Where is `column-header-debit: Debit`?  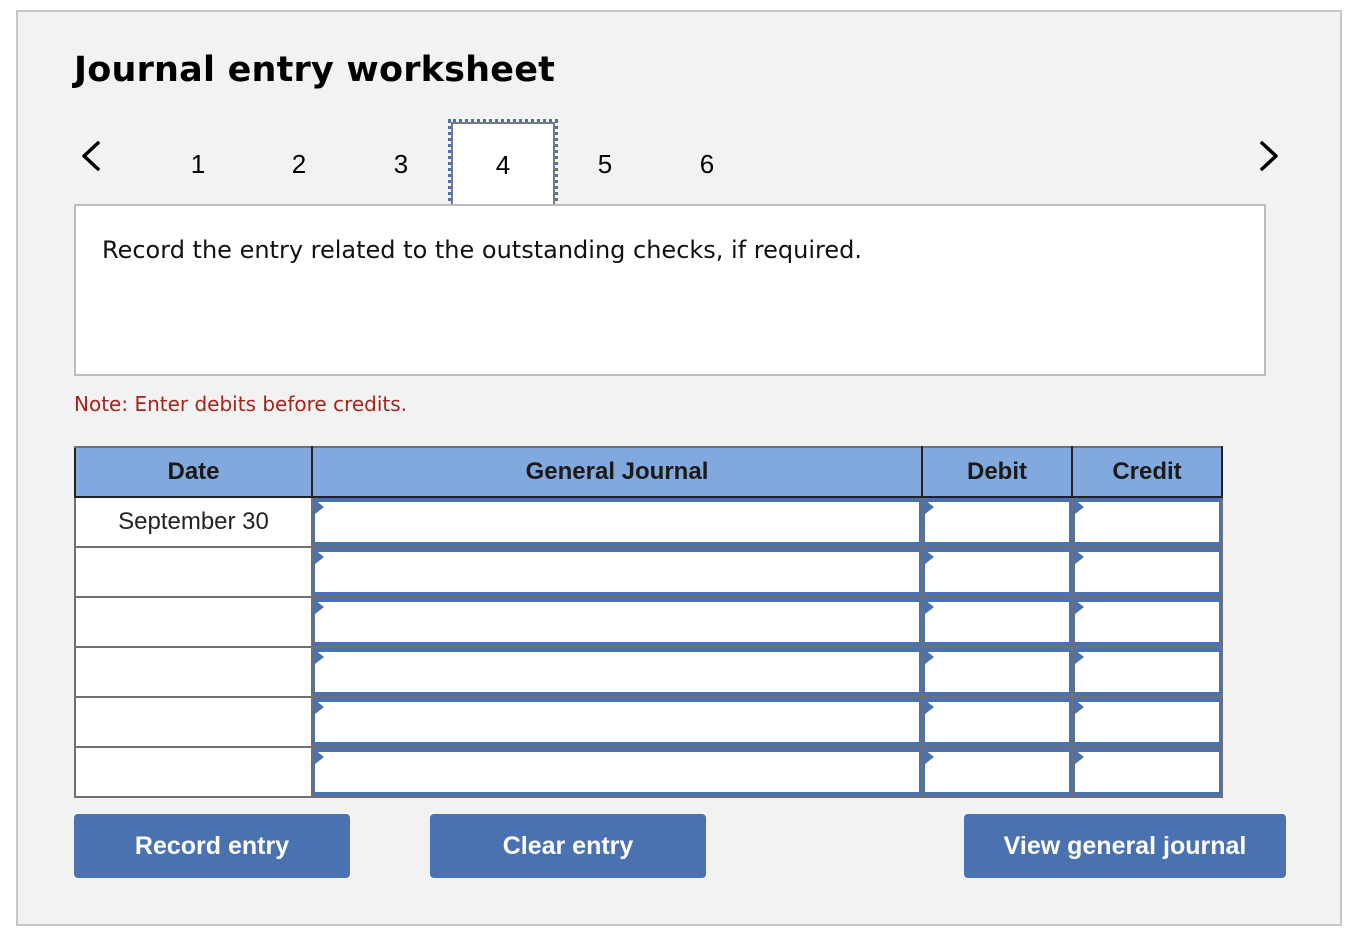 column-header-debit: Debit is located at coordinates (997, 472).